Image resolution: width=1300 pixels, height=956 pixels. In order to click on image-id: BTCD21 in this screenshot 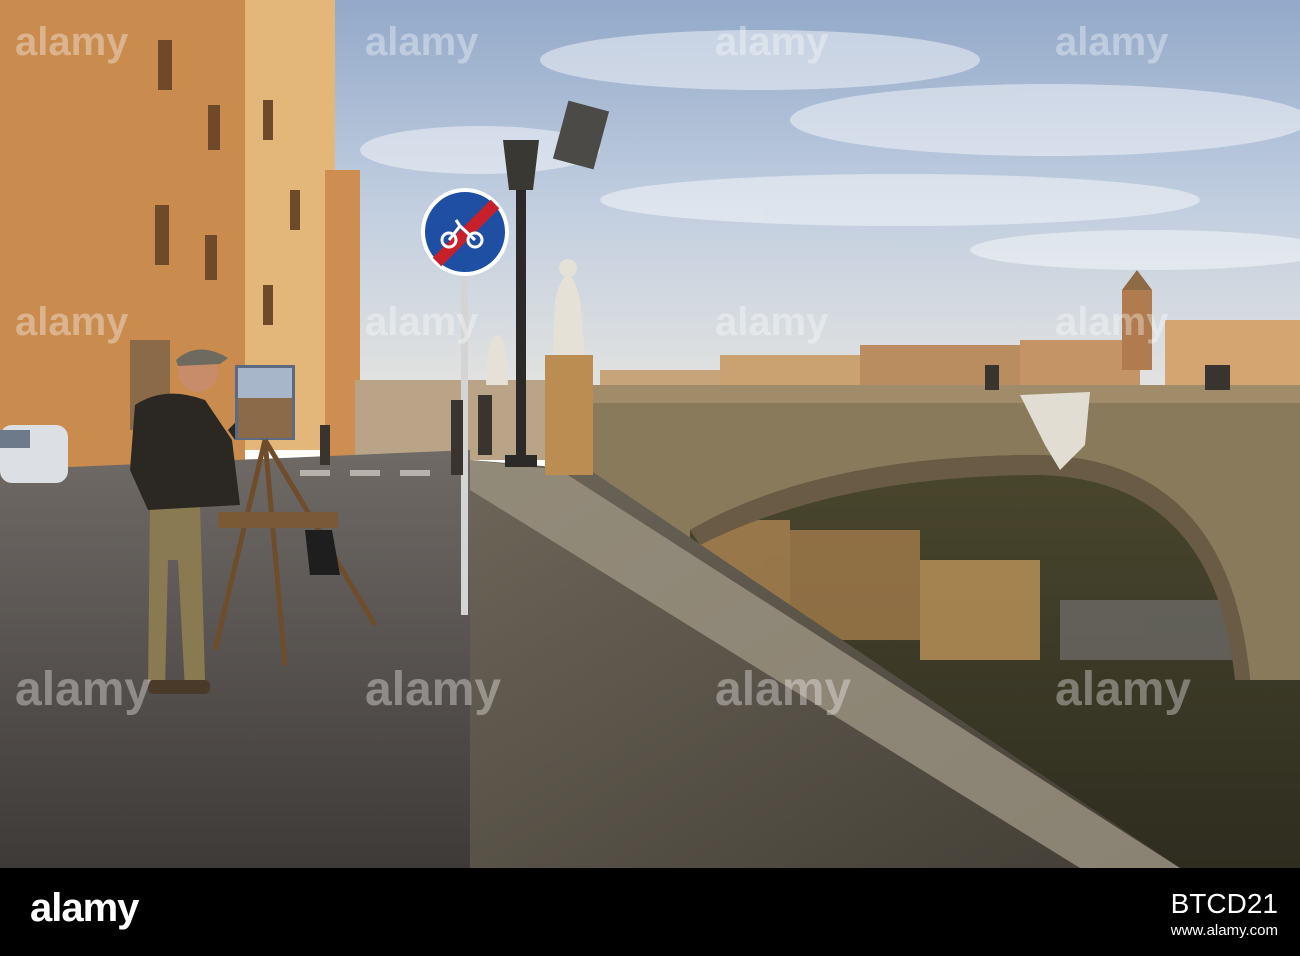, I will do `click(1224, 903)`.